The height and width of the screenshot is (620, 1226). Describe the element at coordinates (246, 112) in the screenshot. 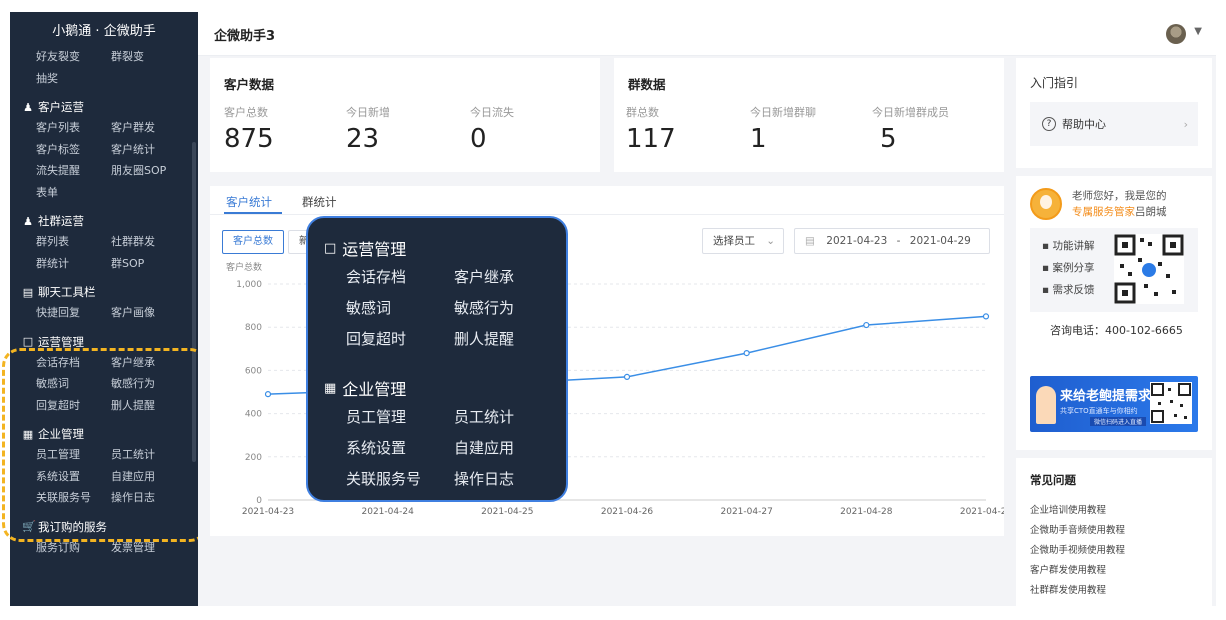

I see `metric-label: 客户总数` at that location.